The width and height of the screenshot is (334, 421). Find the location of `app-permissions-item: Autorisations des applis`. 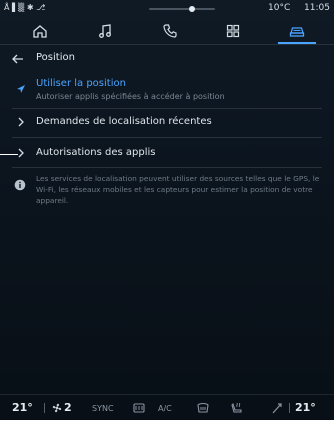

app-permissions-item: Autorisations des applis is located at coordinates (167, 153).